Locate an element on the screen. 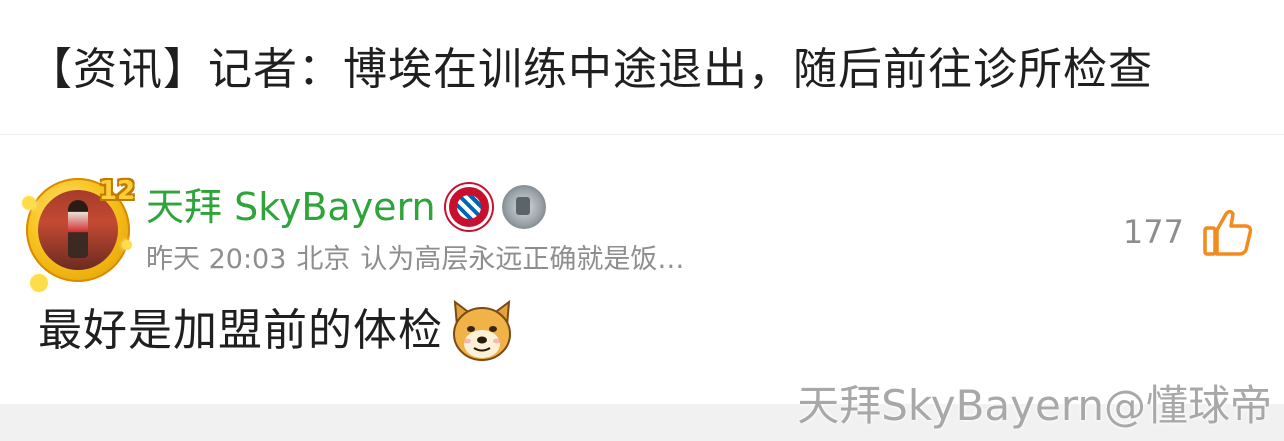  avatar: 12 is located at coordinates (82, 231).